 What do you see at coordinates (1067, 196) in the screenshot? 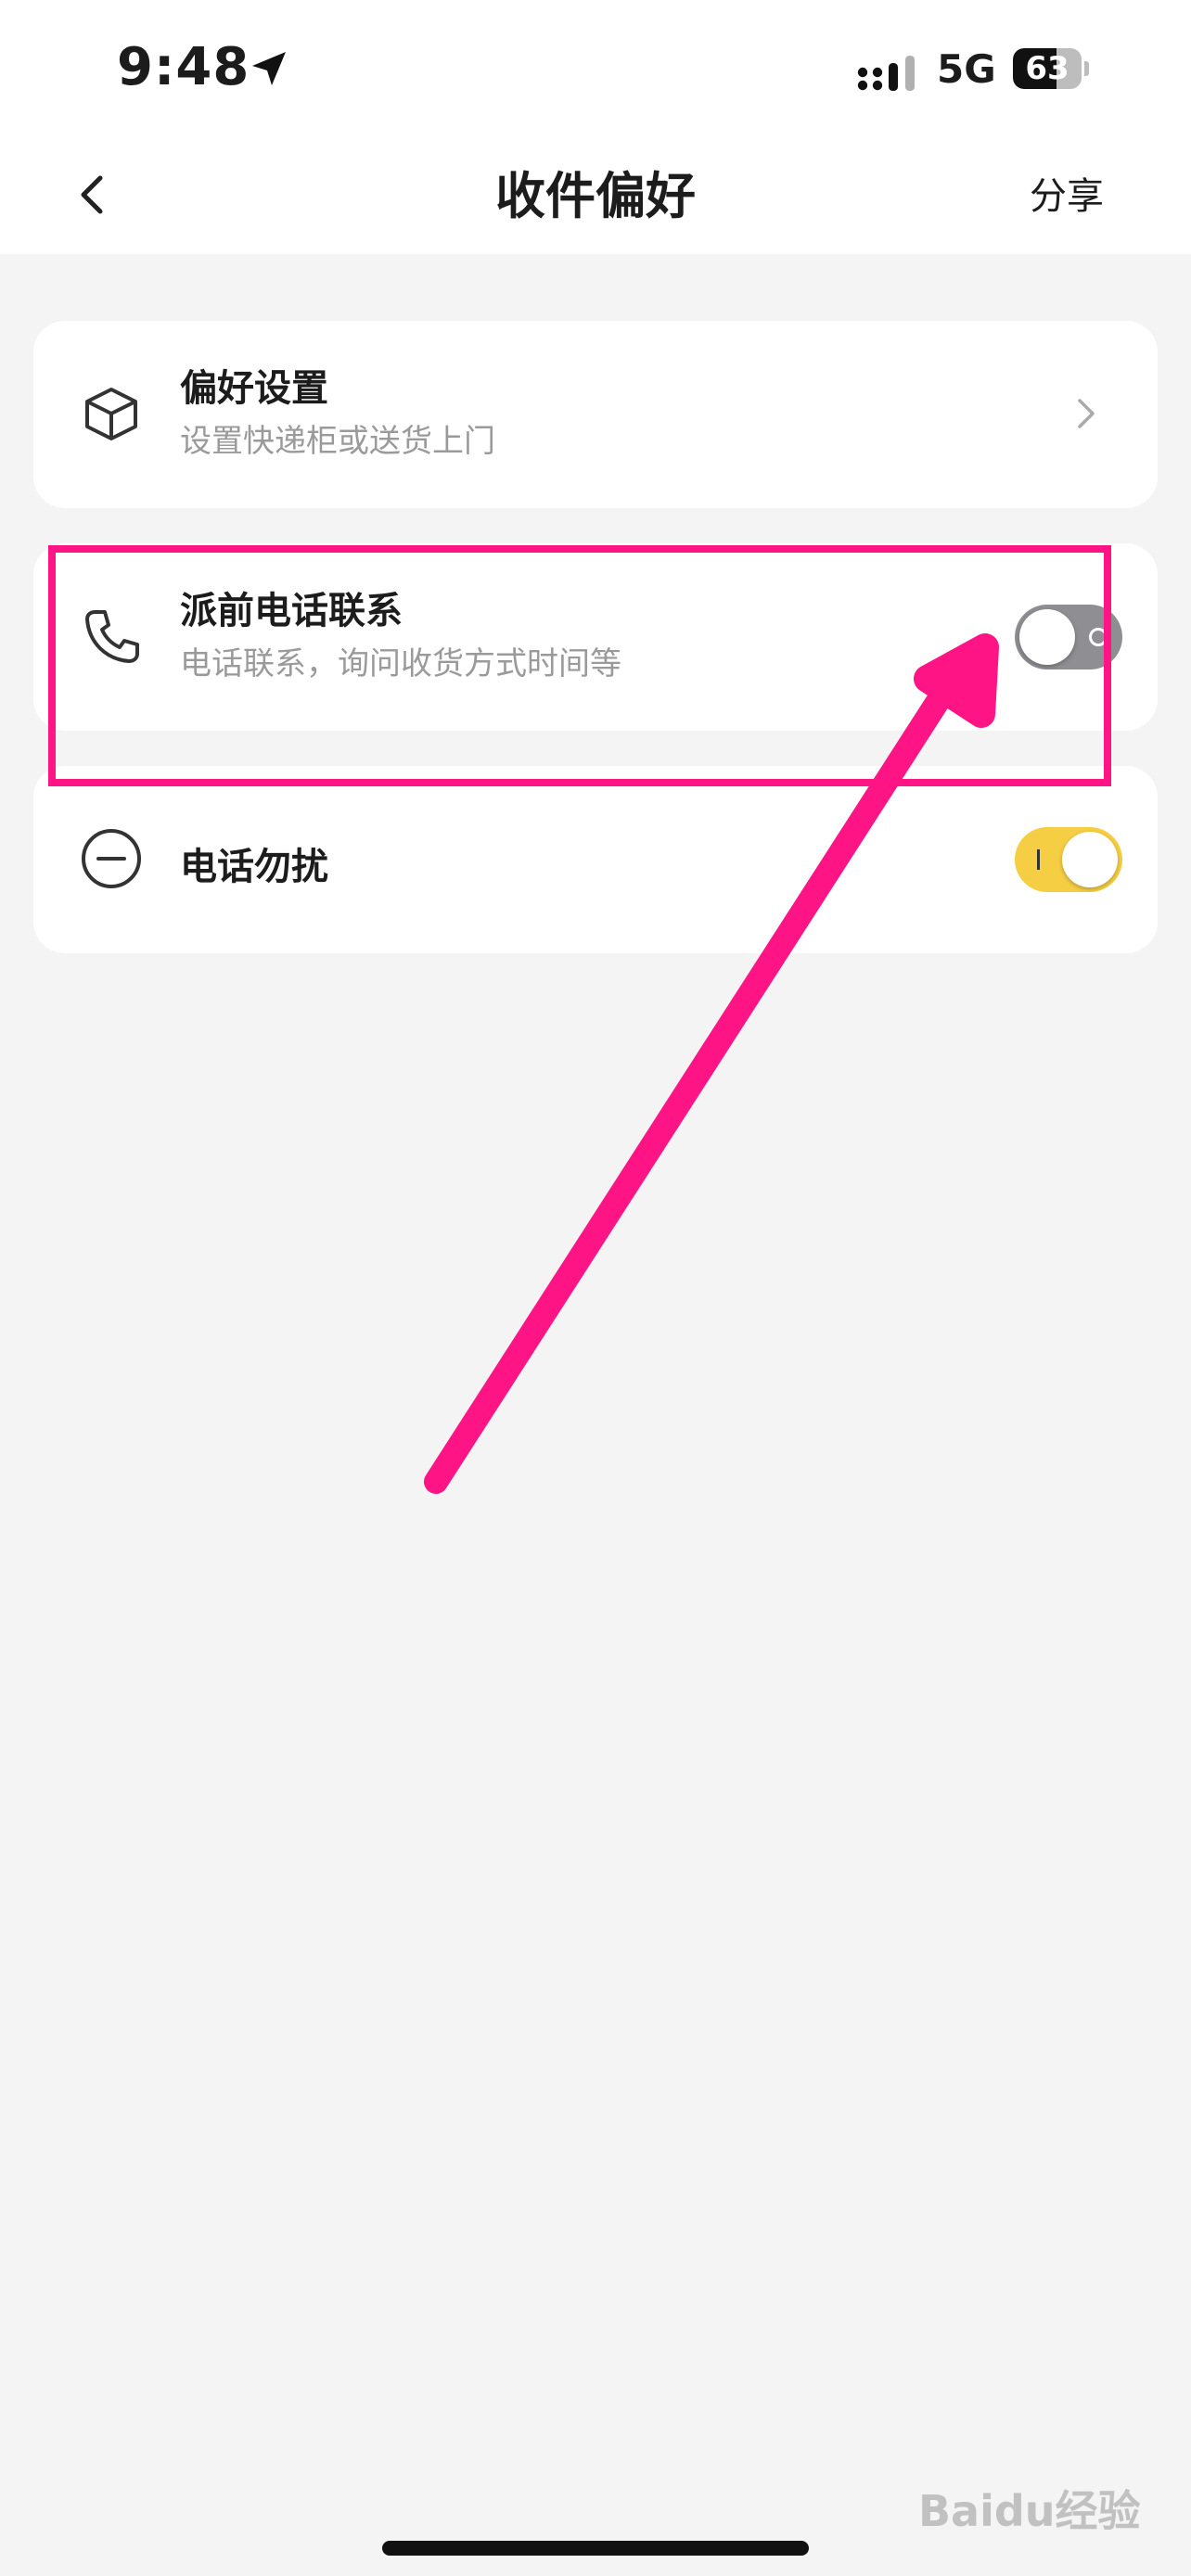
I see `share-button: 分享` at bounding box center [1067, 196].